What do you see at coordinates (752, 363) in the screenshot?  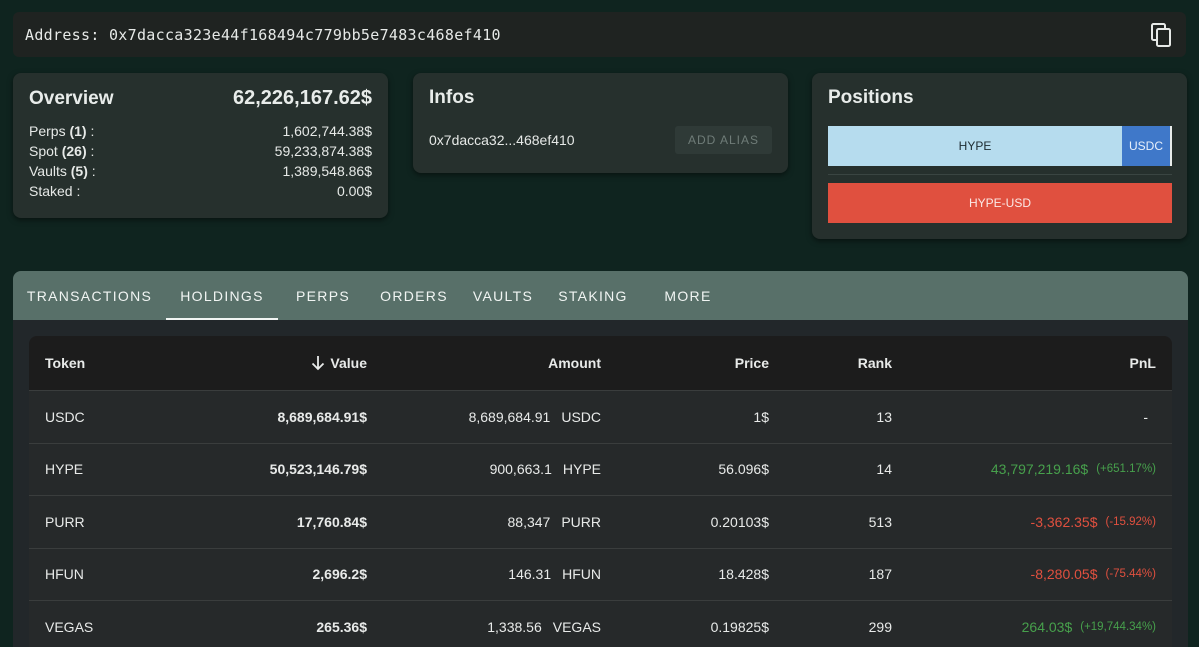 I see `header-price: Price` at bounding box center [752, 363].